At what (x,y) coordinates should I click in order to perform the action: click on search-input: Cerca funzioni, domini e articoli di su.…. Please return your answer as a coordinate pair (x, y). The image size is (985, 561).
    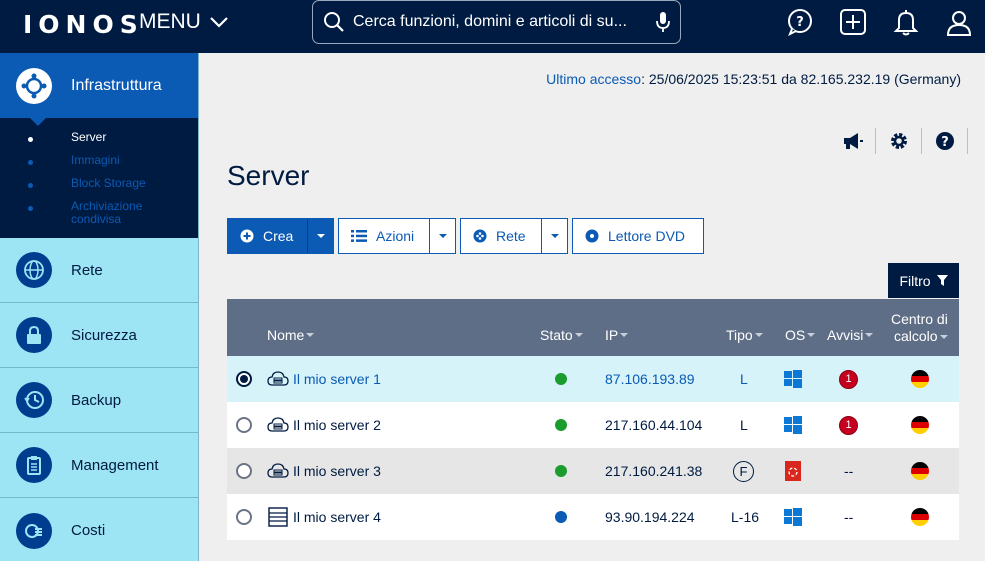
    Looking at the image, I should click on (504, 22).